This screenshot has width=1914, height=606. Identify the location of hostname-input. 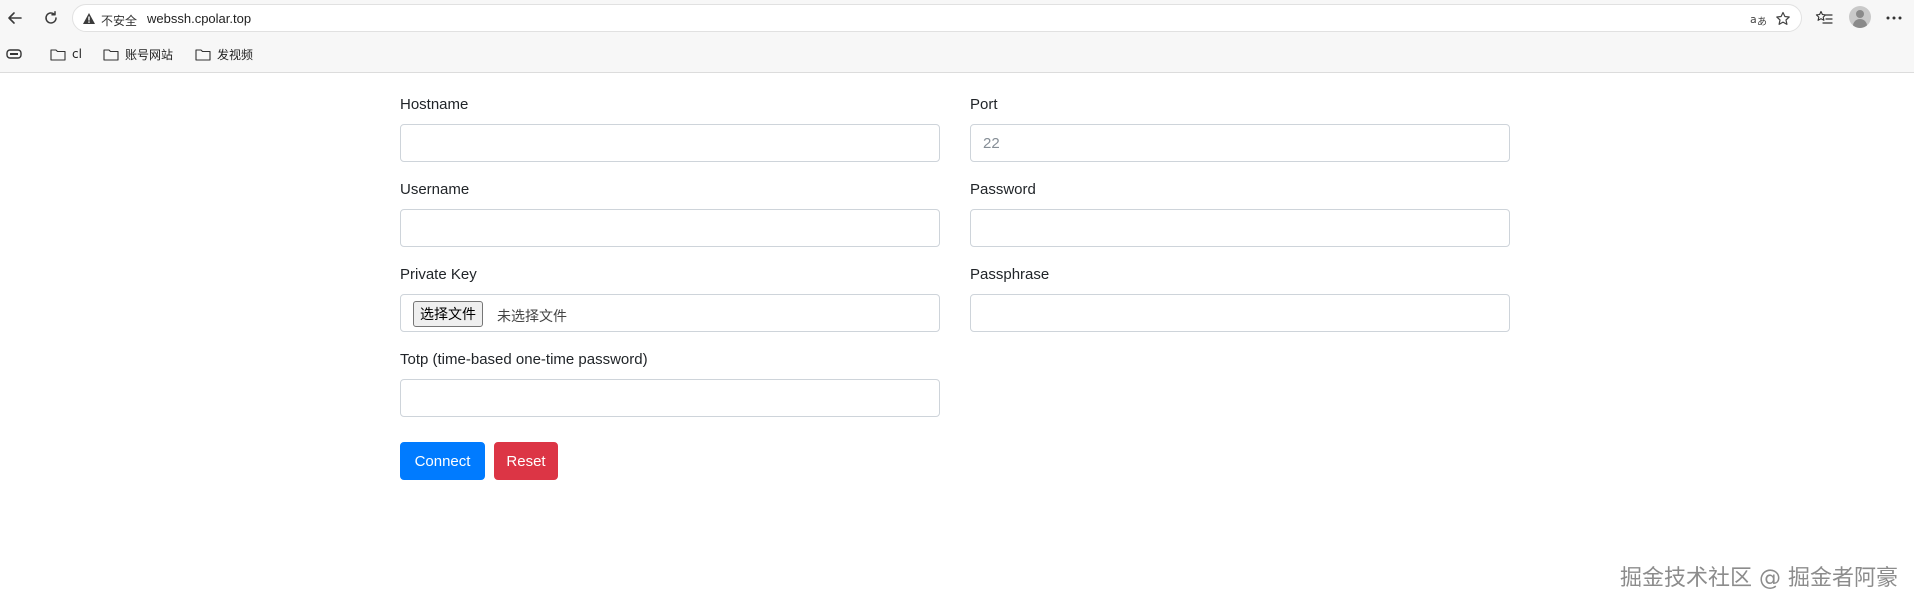
(670, 143).